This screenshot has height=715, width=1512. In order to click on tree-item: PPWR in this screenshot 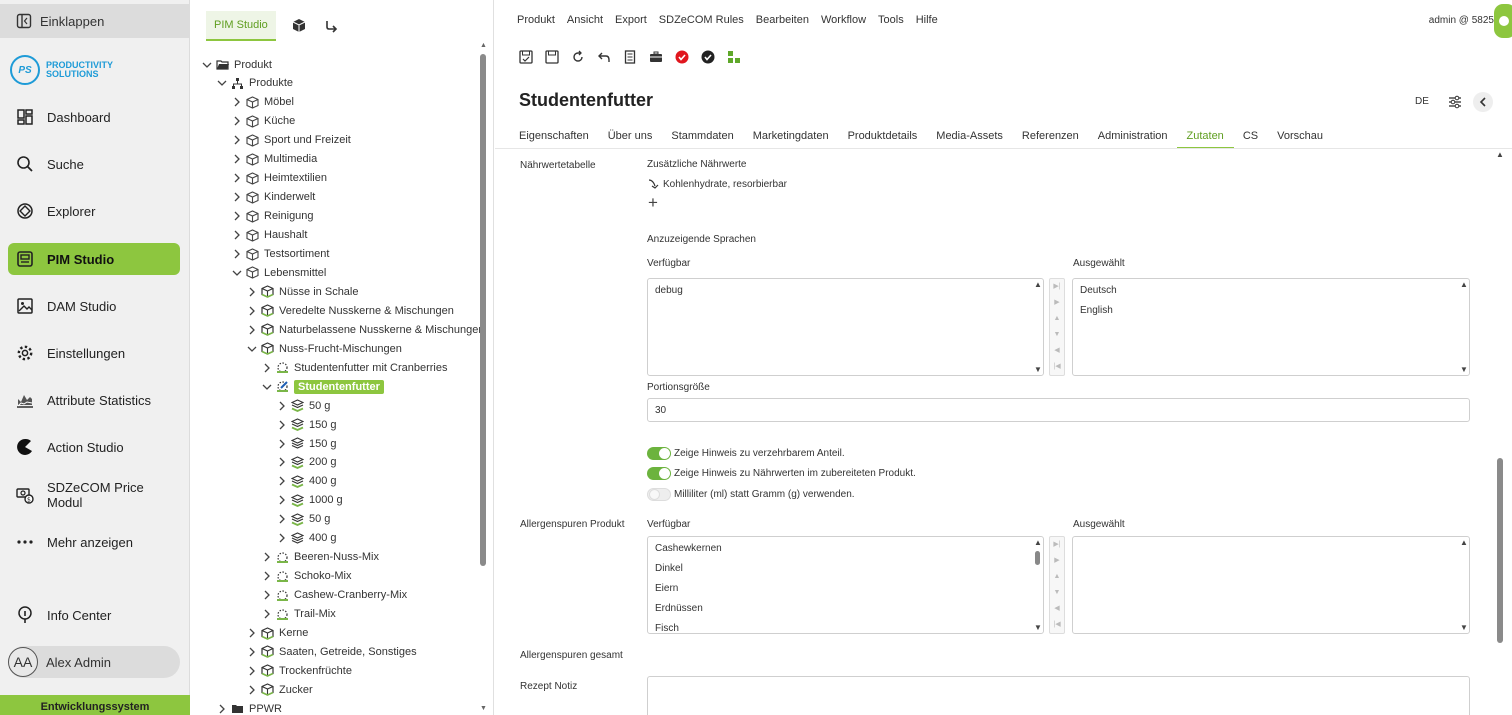, I will do `click(249, 707)`.